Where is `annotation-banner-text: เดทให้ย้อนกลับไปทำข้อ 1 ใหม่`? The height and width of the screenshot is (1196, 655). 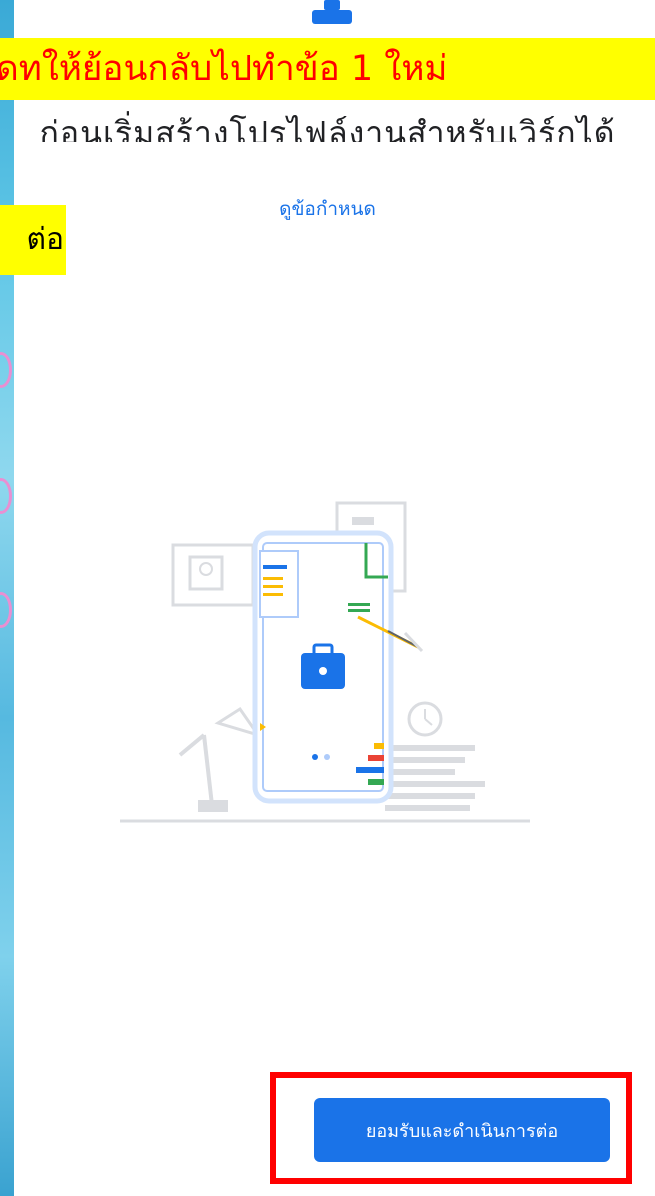
annotation-banner-text: เดทให้ย้อนกลับไปทำข้อ 1 ใหม่ is located at coordinates (224, 69).